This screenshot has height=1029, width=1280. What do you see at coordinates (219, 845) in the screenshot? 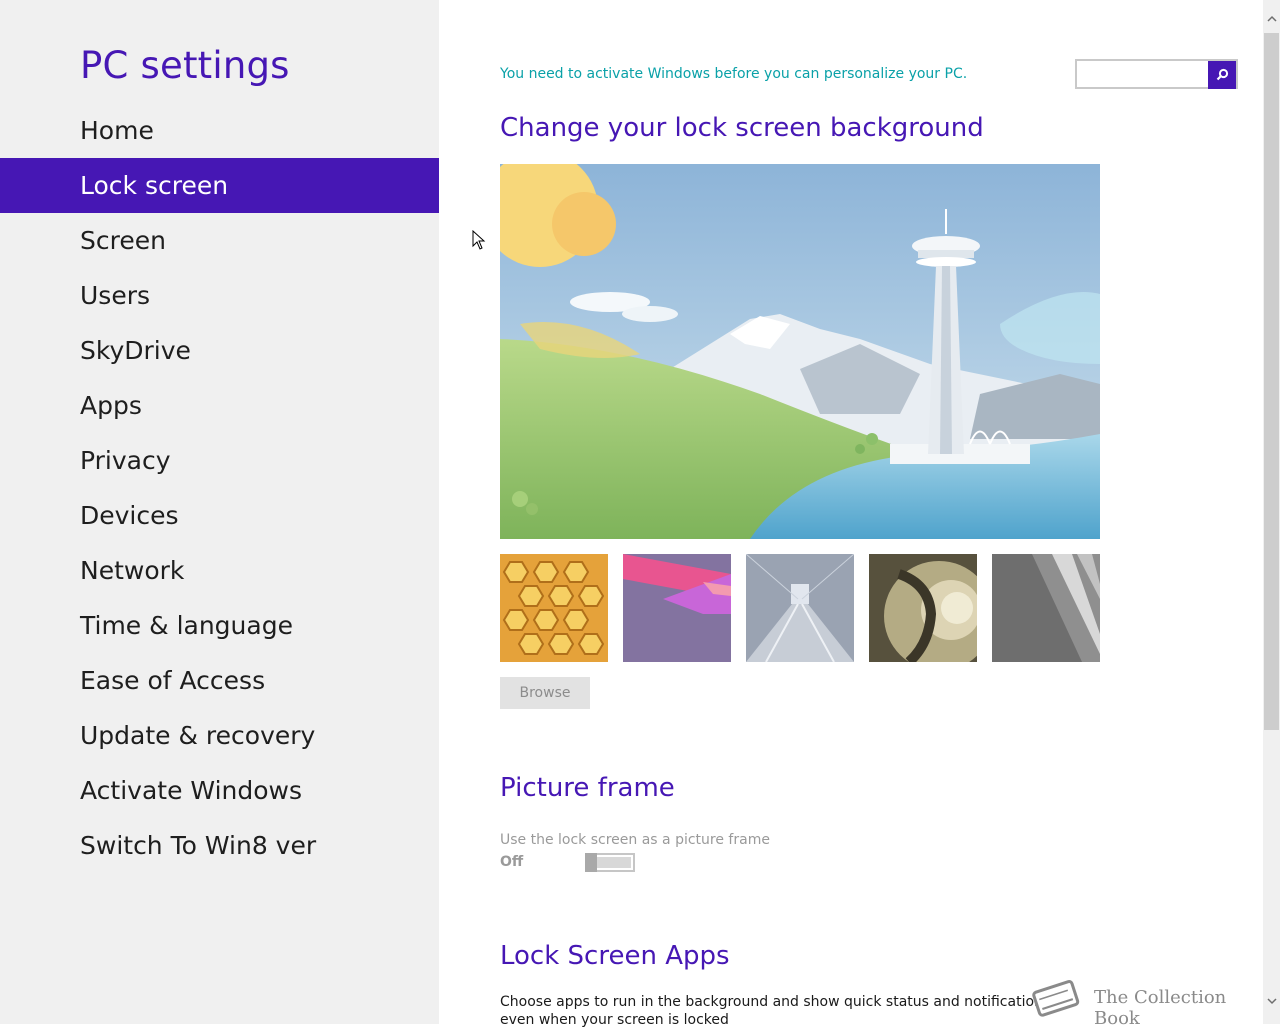
I see `sidebar-item-switch-to-win8: Switch To Win8 ver` at bounding box center [219, 845].